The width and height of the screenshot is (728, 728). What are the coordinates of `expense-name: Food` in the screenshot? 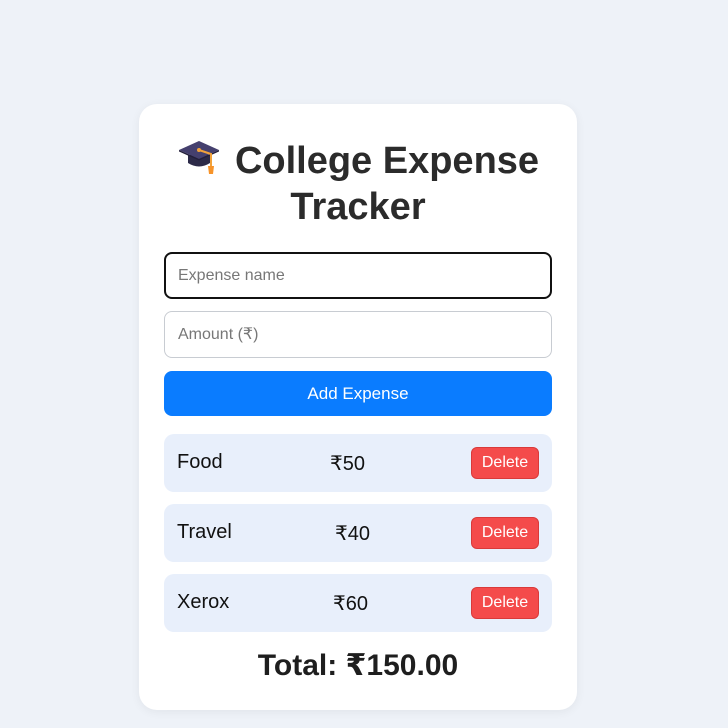 It's located at (200, 462).